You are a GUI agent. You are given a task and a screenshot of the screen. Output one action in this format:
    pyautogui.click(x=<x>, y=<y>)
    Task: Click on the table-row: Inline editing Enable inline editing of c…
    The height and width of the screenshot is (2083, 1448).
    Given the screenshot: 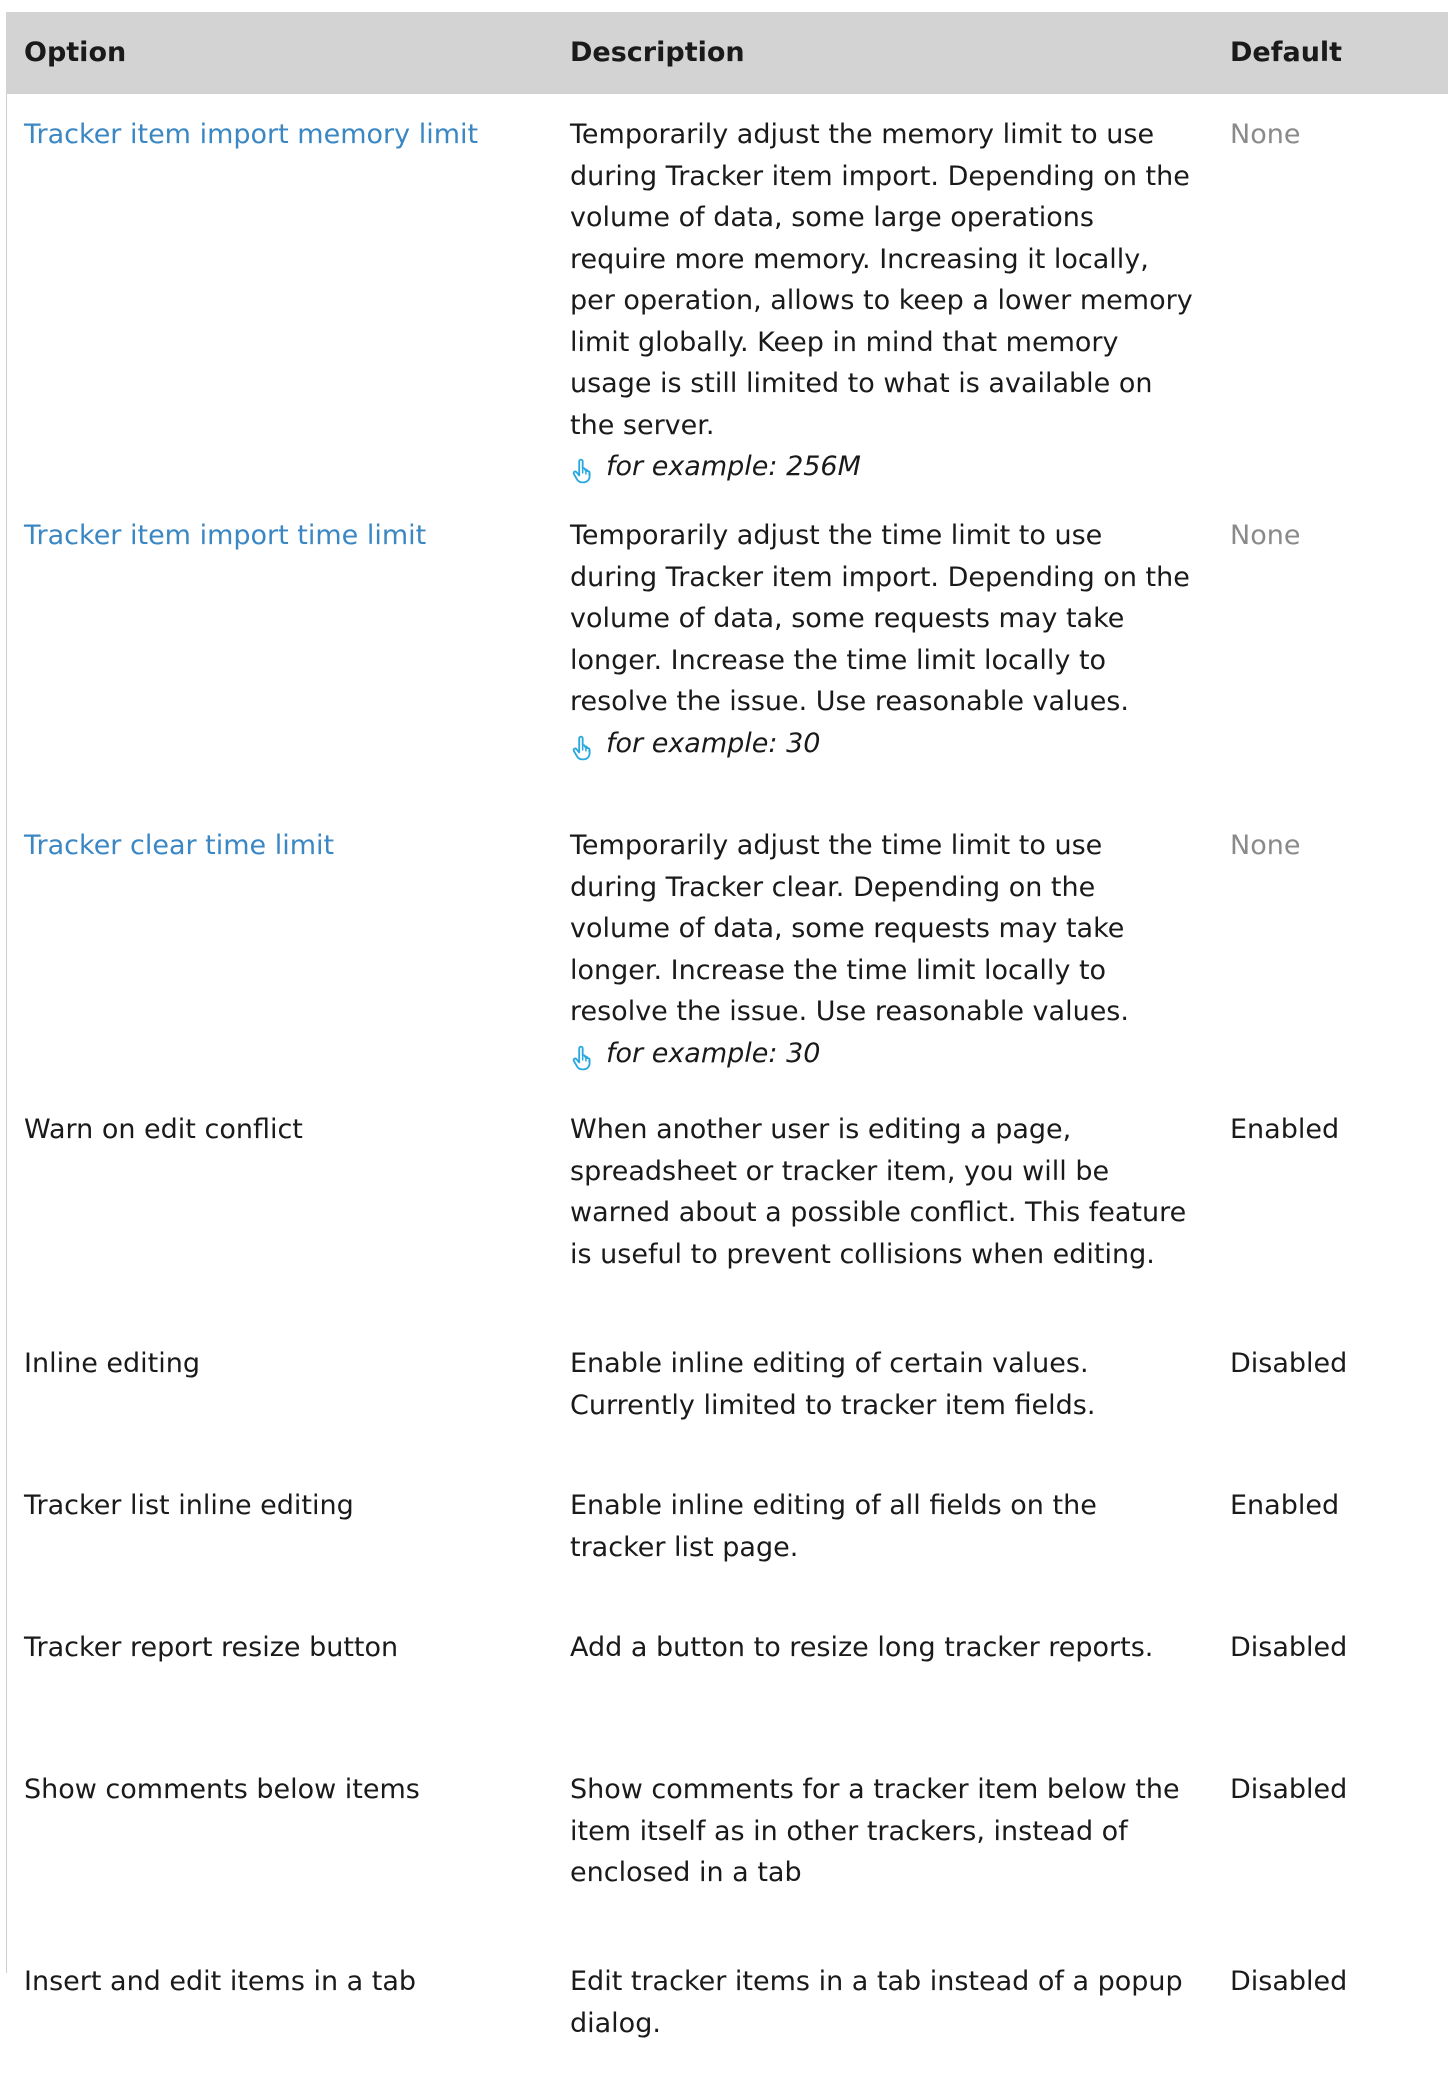 What is the action you would take?
    pyautogui.click(x=727, y=1394)
    